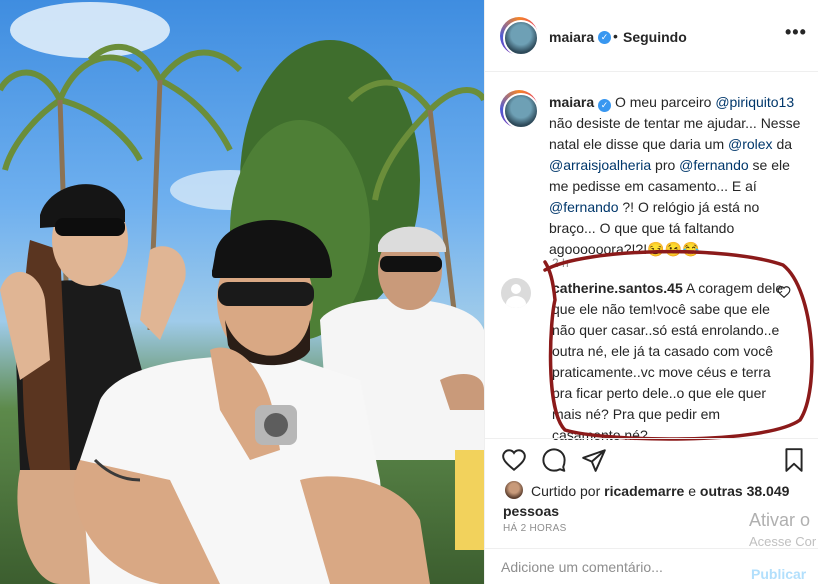 The width and height of the screenshot is (818, 584). What do you see at coordinates (750, 144) in the screenshot?
I see `mention-rolex: @rolex` at bounding box center [750, 144].